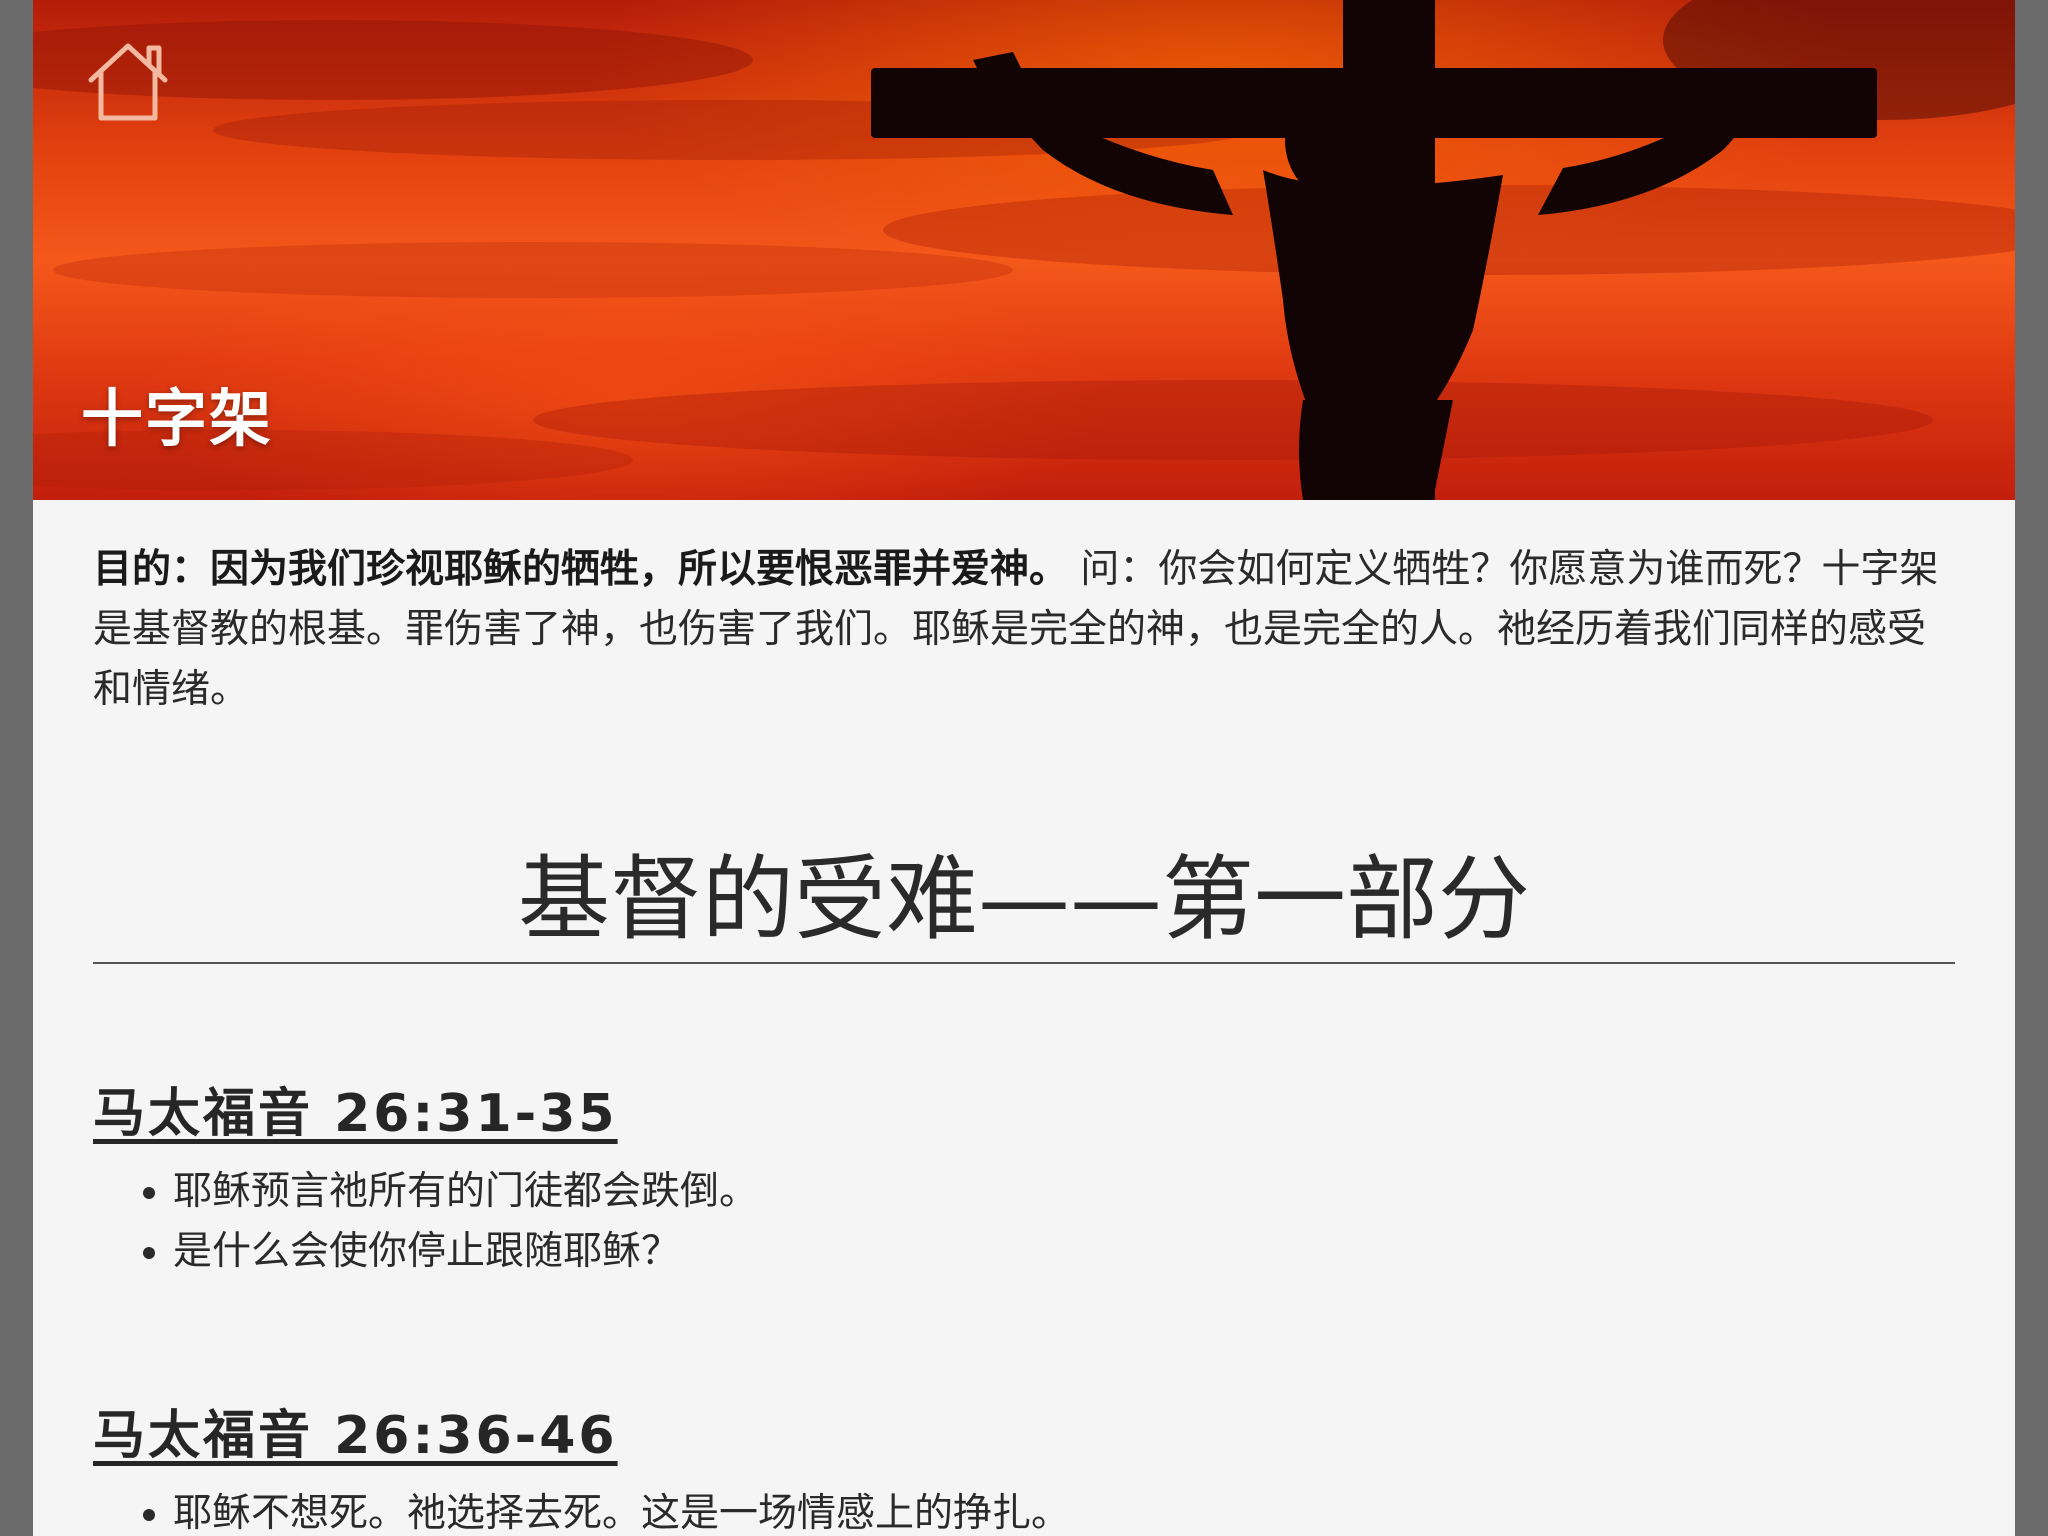 This screenshot has width=2048, height=1536. I want to click on page-title: 十字架, so click(177, 418).